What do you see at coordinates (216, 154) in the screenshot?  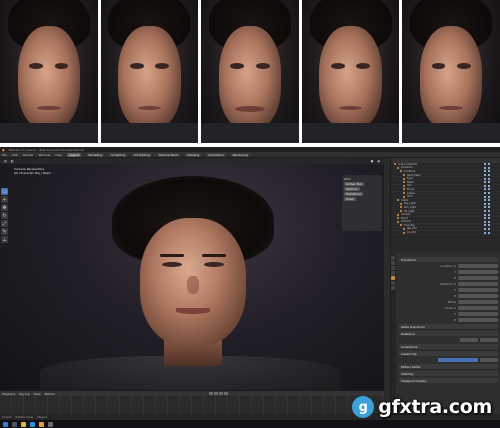 I see `tab-animation: Animation` at bounding box center [216, 154].